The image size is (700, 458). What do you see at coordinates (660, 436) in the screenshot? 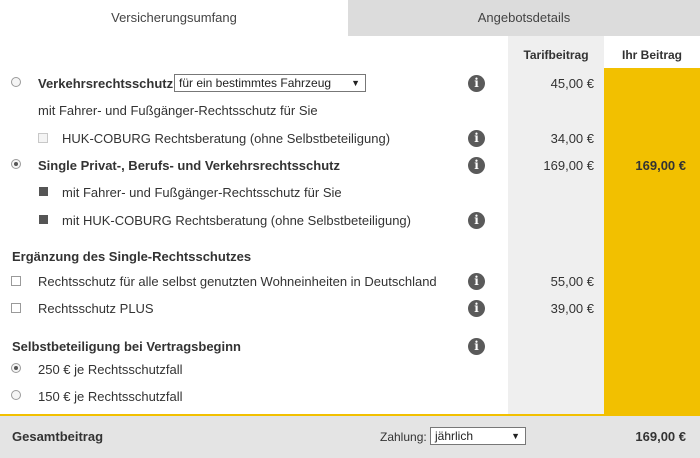
I see `gesamtbeitrag-total: 169,00 €` at bounding box center [660, 436].